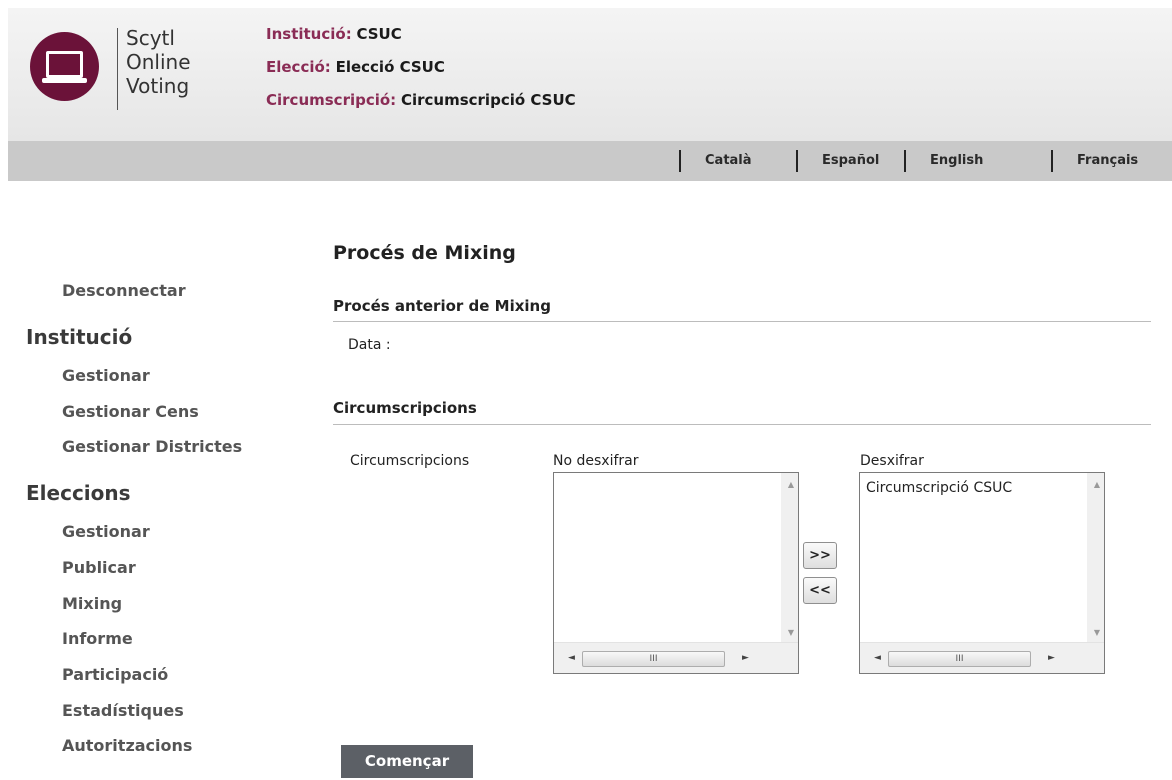 This screenshot has height=780, width=1172. I want to click on sidebar-item-institution-manage: Gestionar, so click(106, 375).